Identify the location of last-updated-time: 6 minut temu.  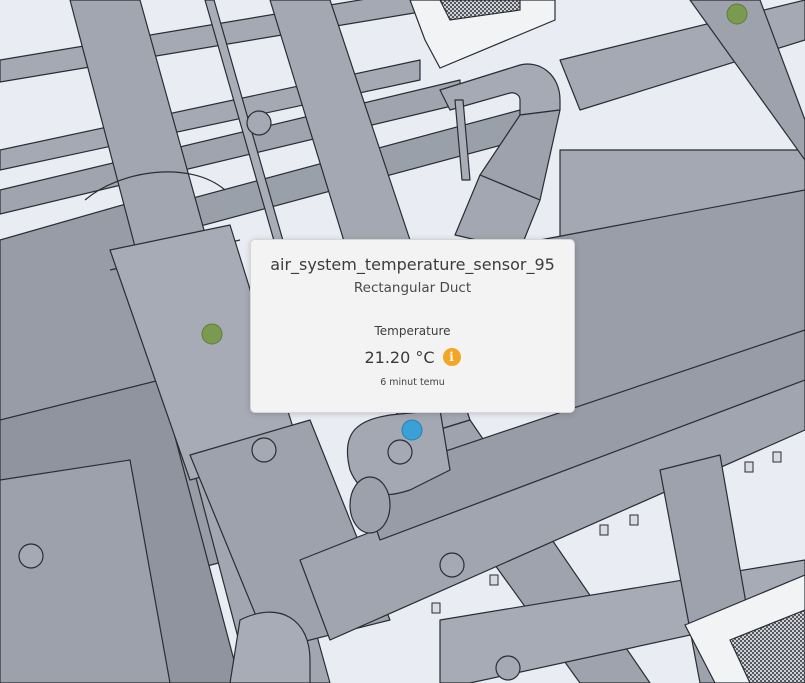
(412, 382).